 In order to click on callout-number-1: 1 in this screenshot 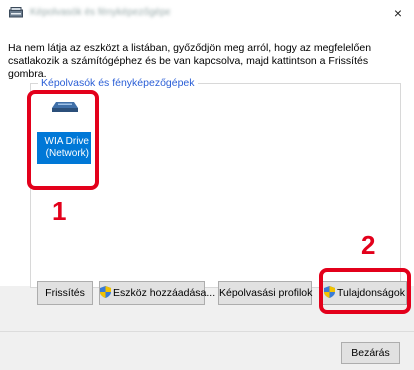, I will do `click(59, 211)`.